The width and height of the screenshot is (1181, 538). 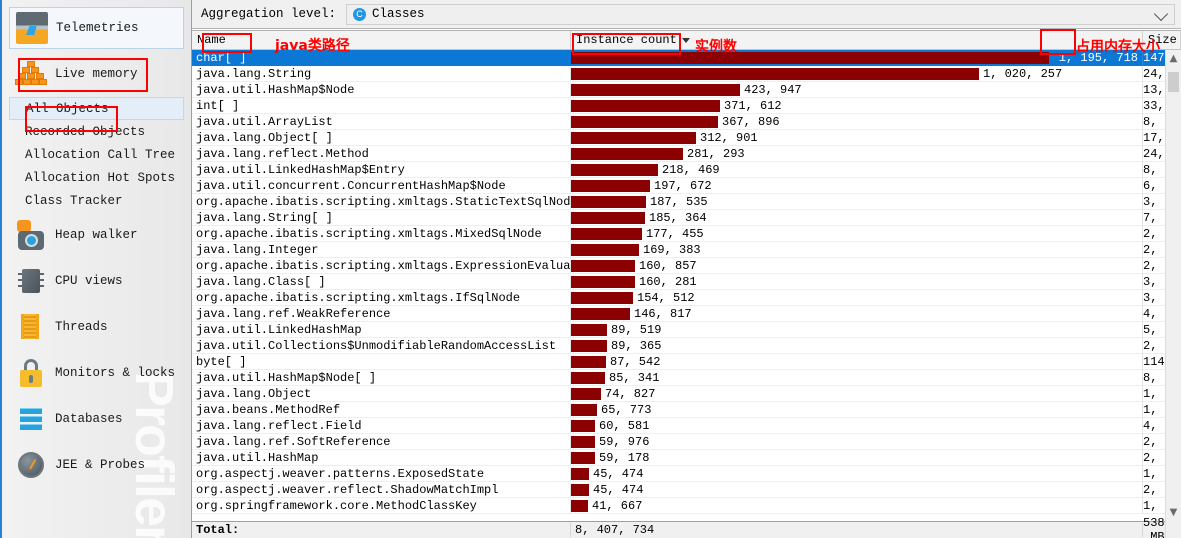 I want to click on cell-class-name: java.lang.String[ ], so click(x=381, y=217).